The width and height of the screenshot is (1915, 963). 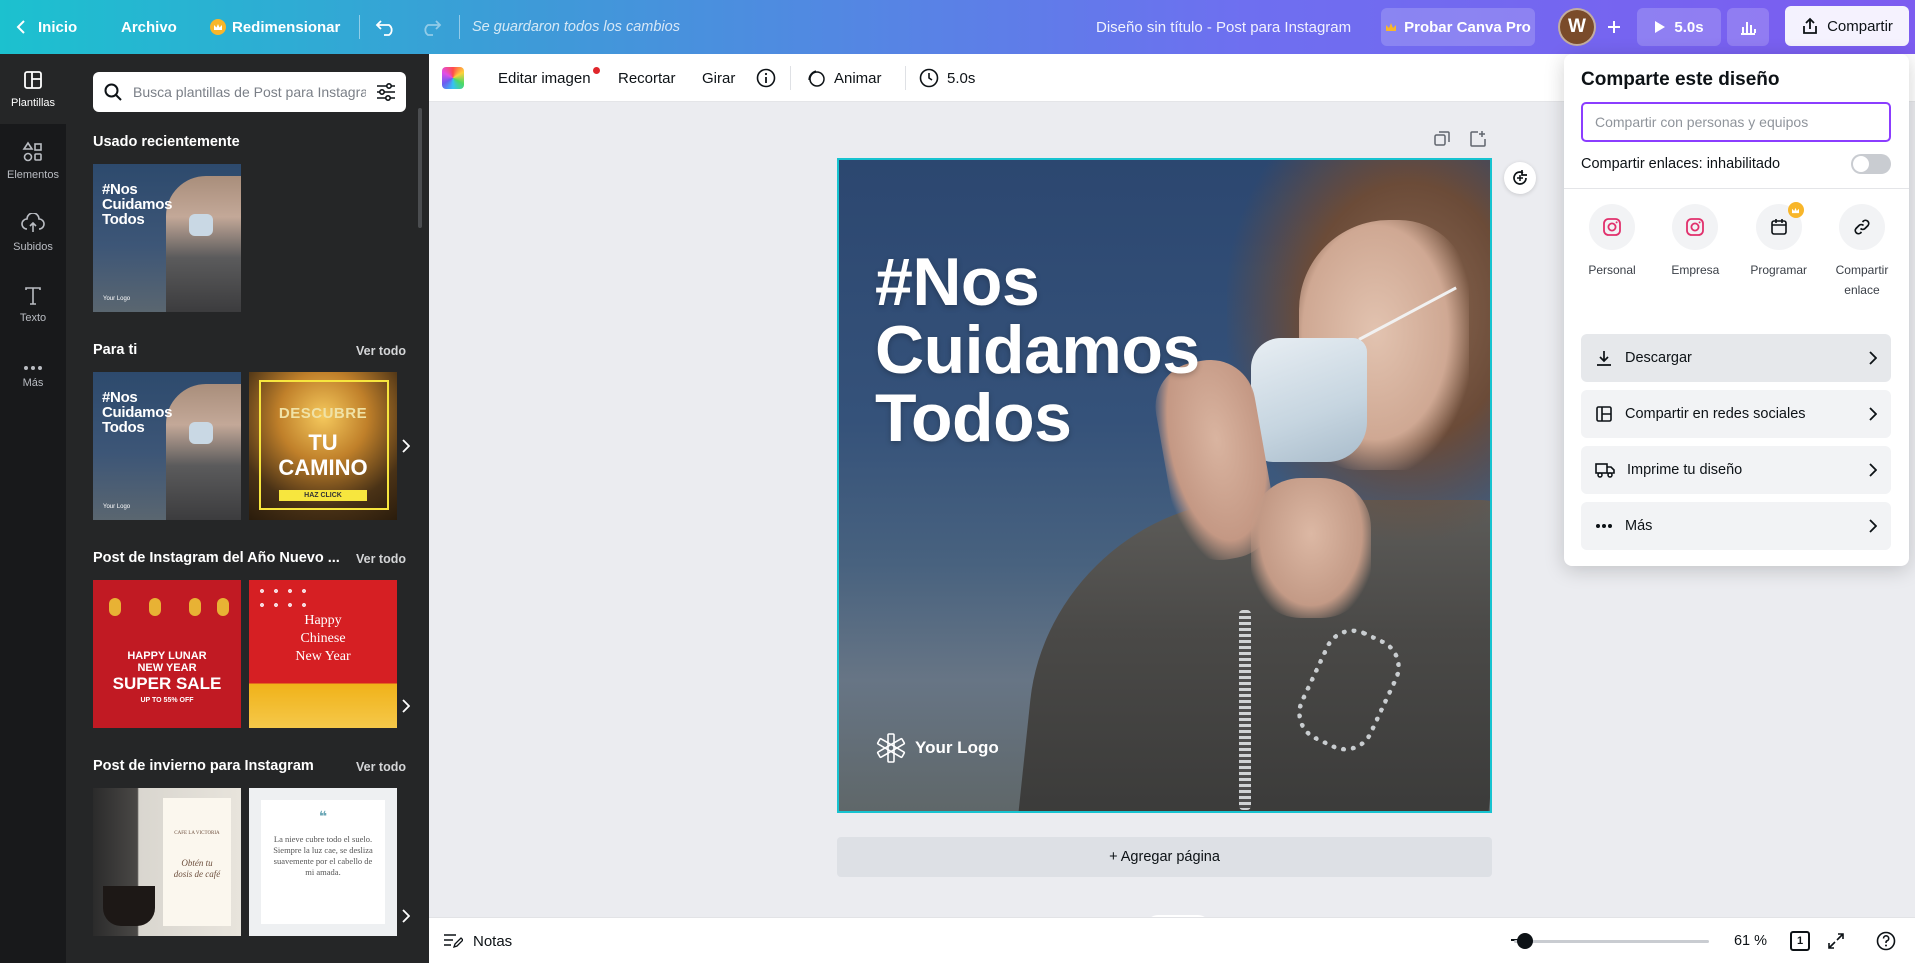 What do you see at coordinates (929, 78) in the screenshot?
I see `clock-icon` at bounding box center [929, 78].